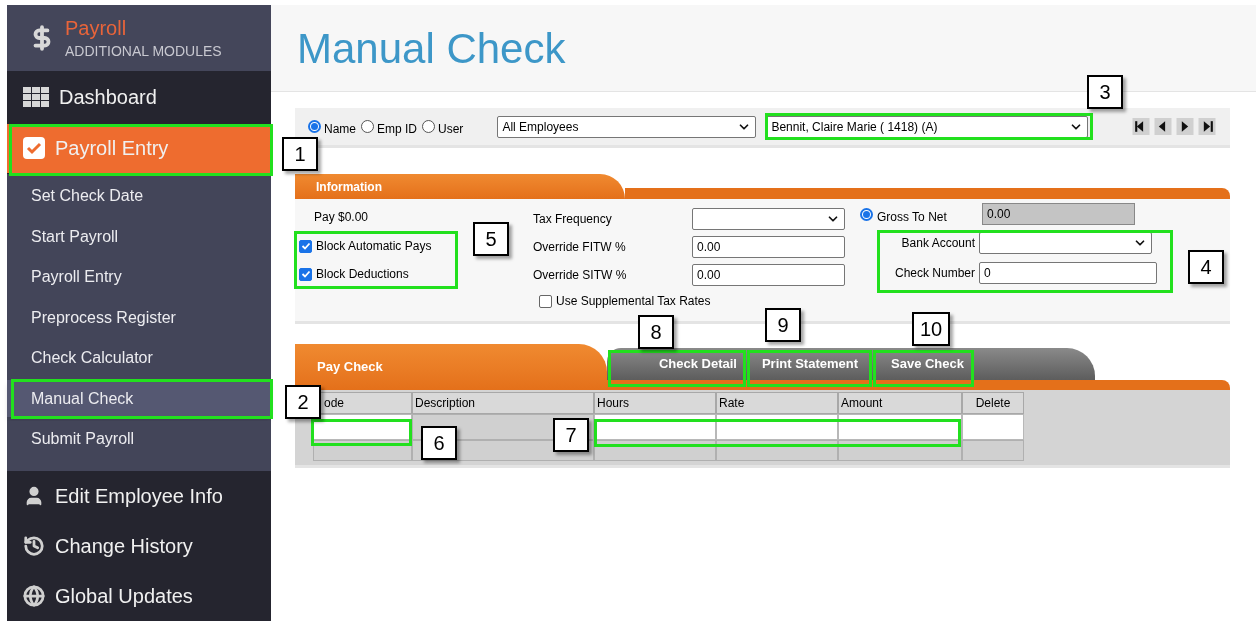  What do you see at coordinates (96, 28) in the screenshot?
I see `module-title: Payroll` at bounding box center [96, 28].